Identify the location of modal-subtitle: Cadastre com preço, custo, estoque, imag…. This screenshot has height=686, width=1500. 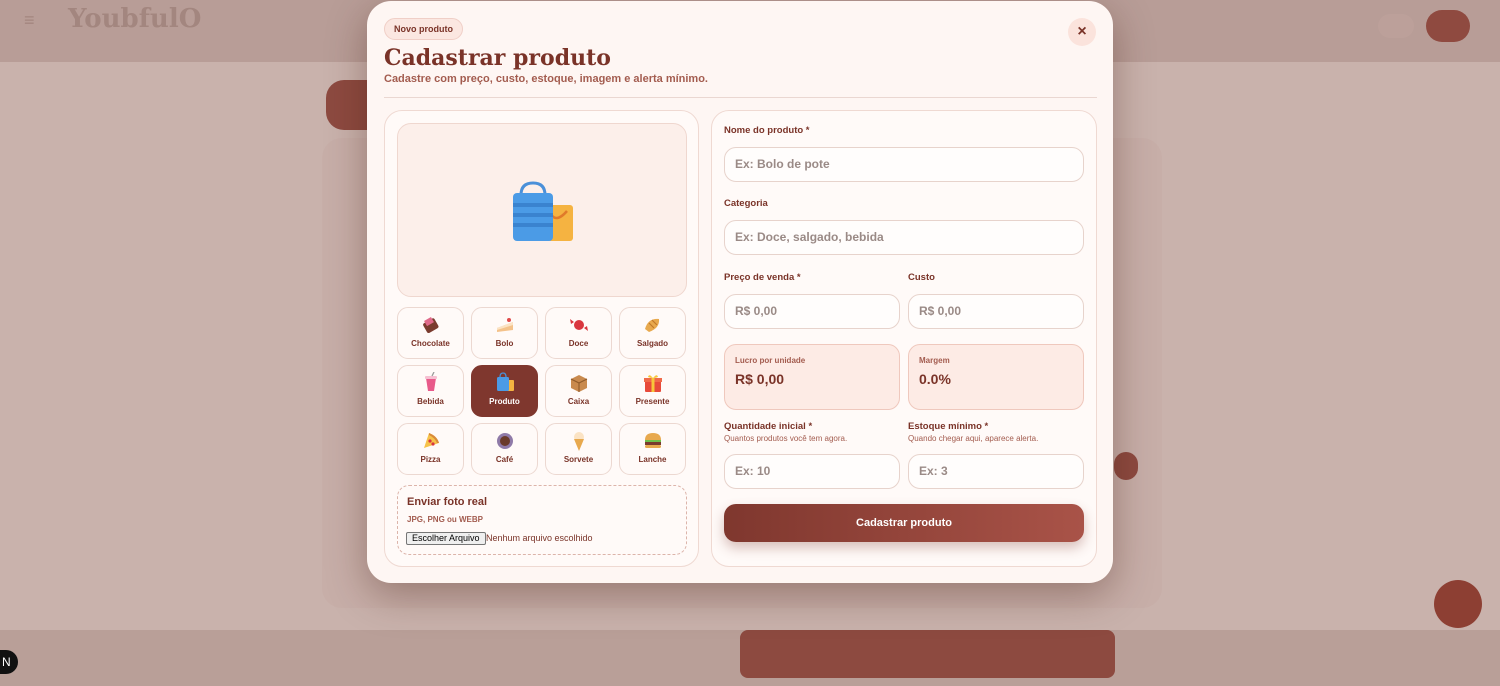
(546, 79).